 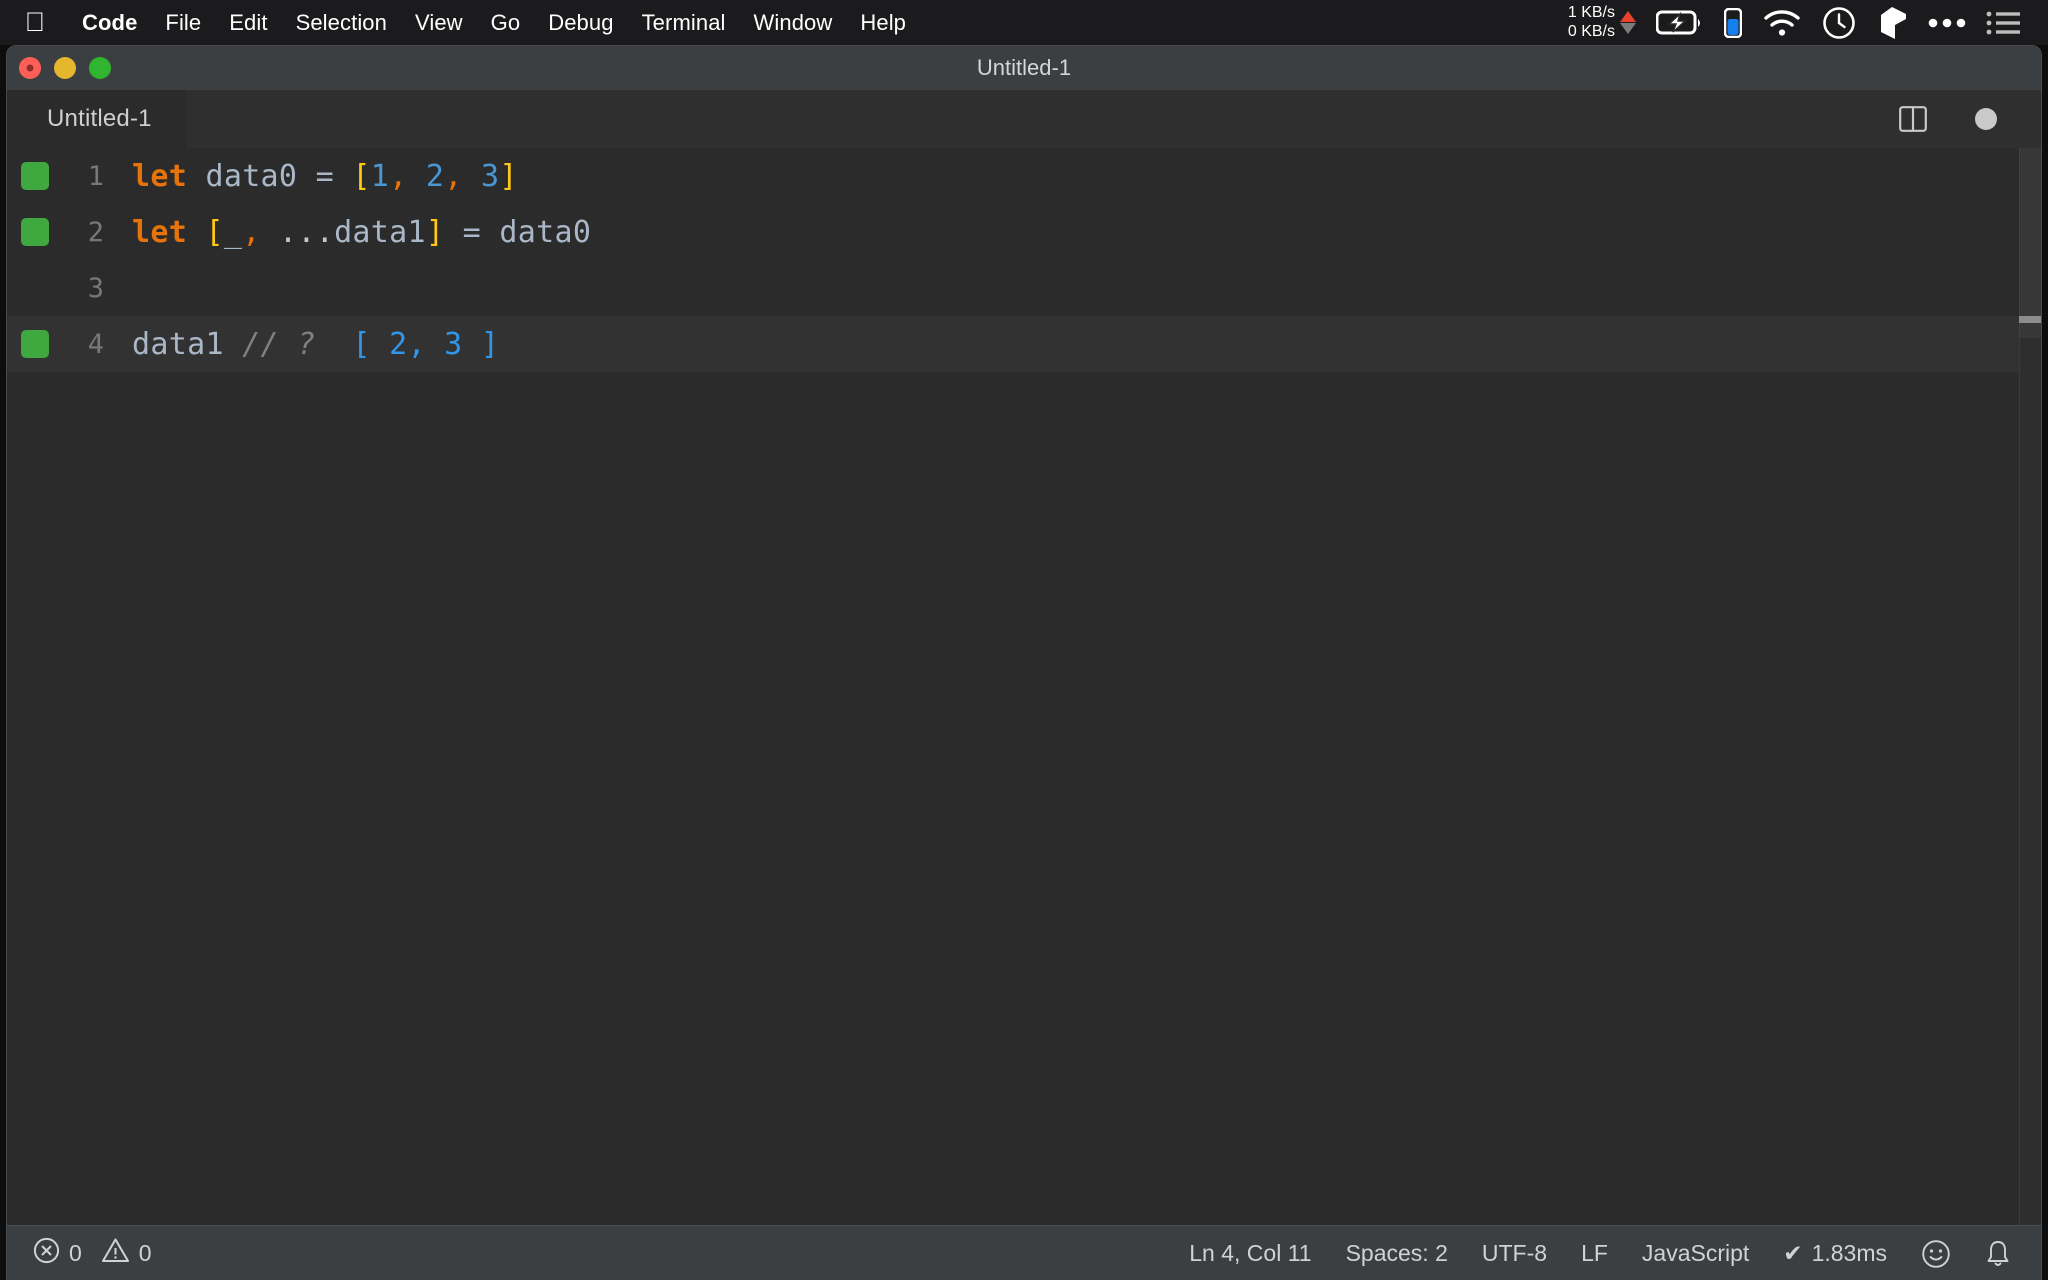 I want to click on split-editor-icon, so click(x=1913, y=119).